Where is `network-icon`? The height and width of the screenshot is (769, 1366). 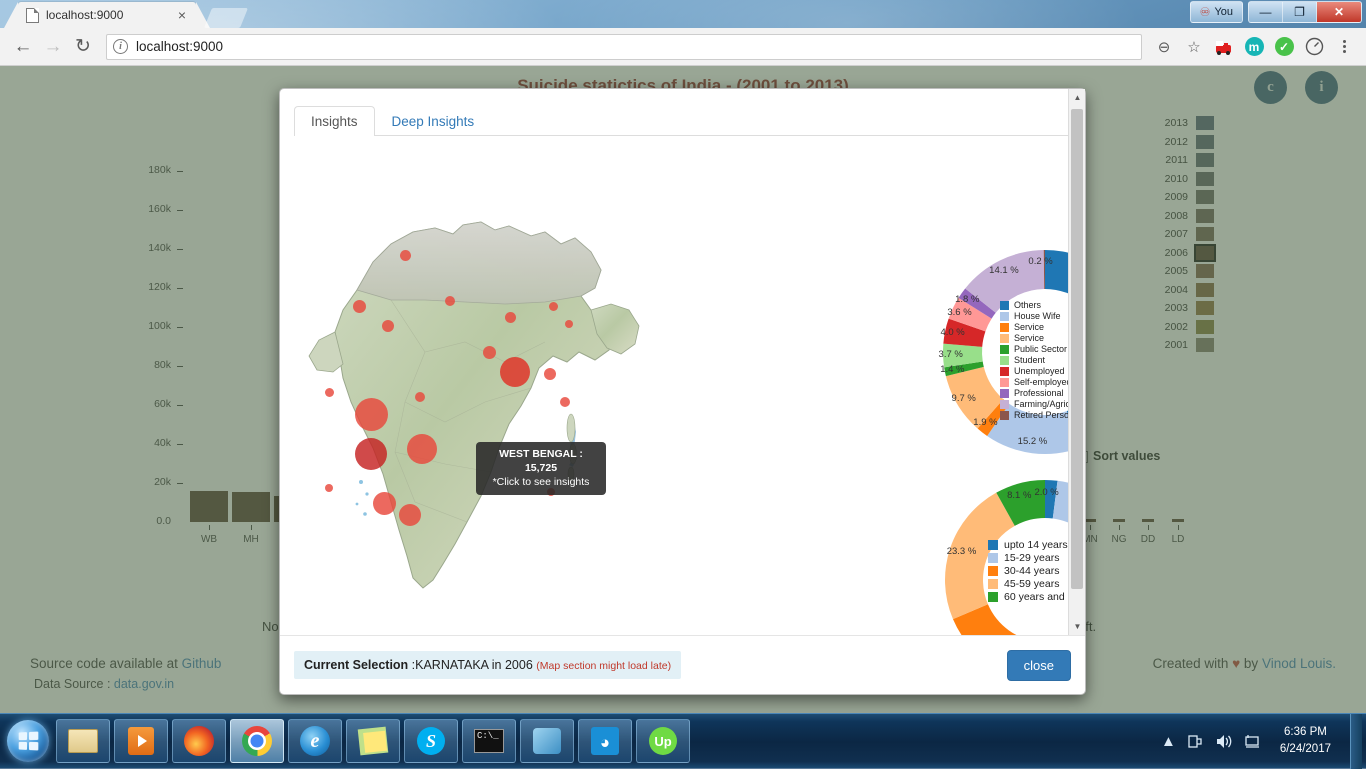
network-icon is located at coordinates (1195, 741).